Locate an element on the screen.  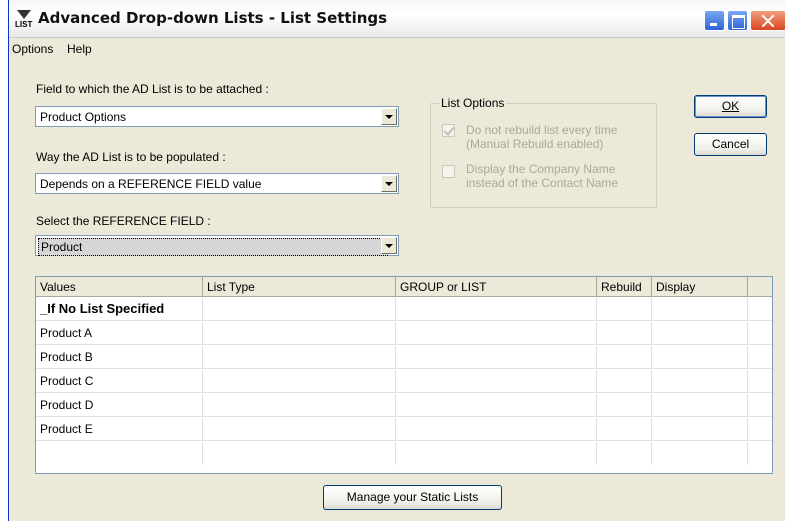
company-name-label-2: instead of the Contact Name is located at coordinates (542, 183).